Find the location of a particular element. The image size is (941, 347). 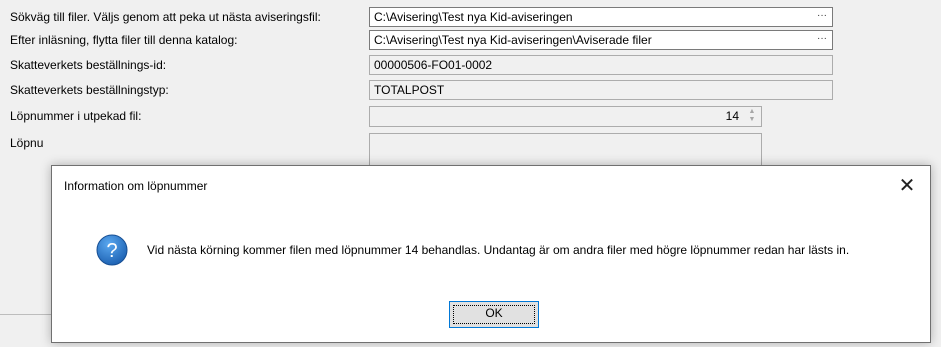

path-value: C:\Avisering\Test nya Kid-aviseringen is located at coordinates (473, 17).